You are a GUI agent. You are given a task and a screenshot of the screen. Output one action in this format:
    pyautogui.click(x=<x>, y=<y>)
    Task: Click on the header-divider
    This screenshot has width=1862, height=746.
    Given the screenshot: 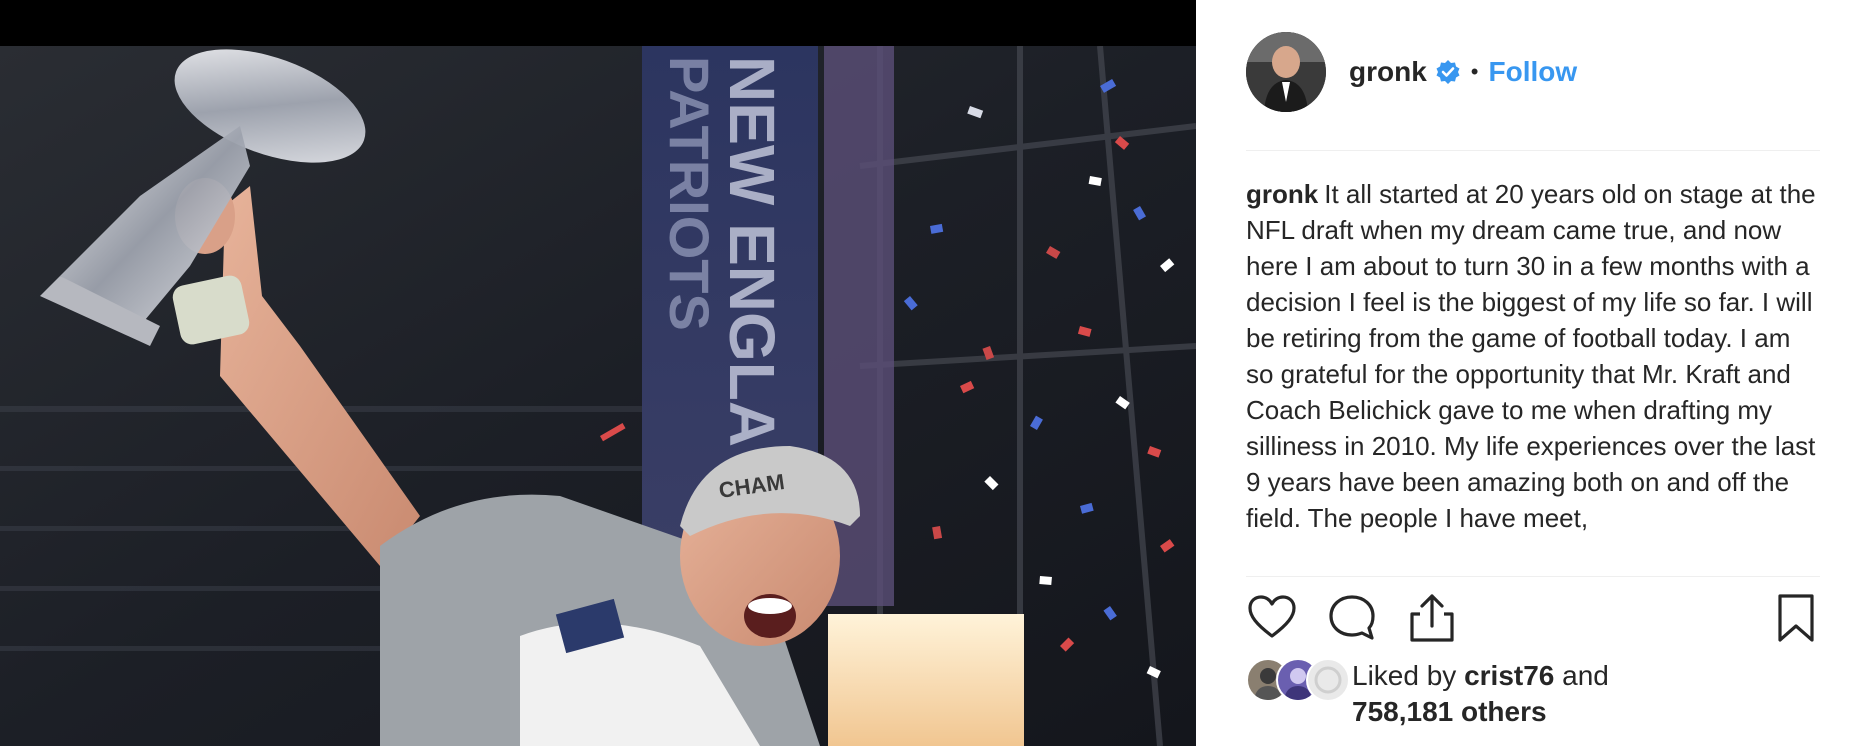 What is the action you would take?
    pyautogui.click(x=1533, y=150)
    